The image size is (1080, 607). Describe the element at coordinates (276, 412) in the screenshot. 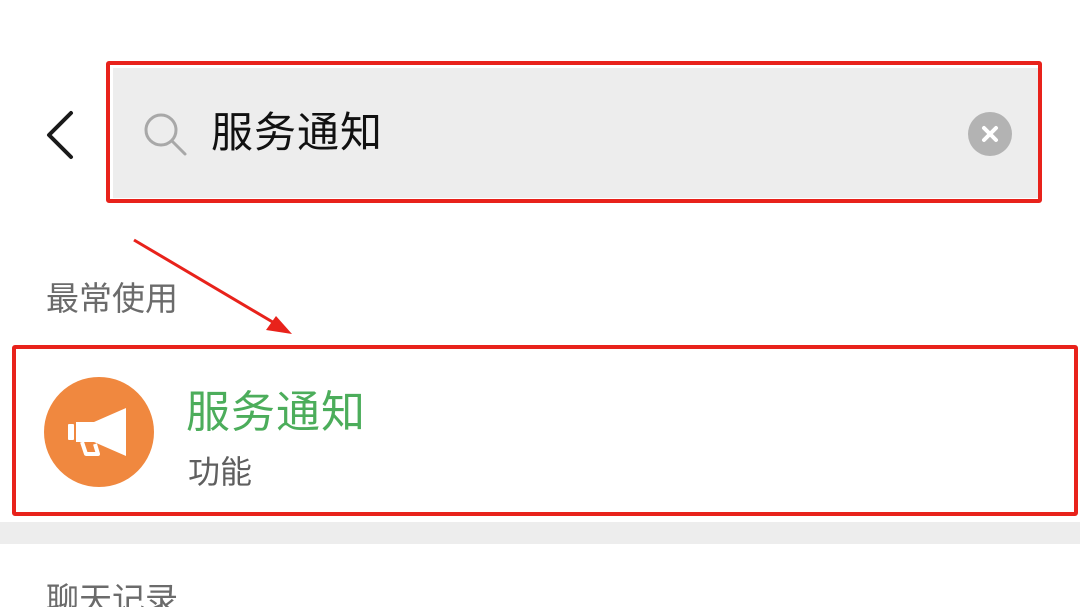

I see `result-title: 服务通知` at that location.